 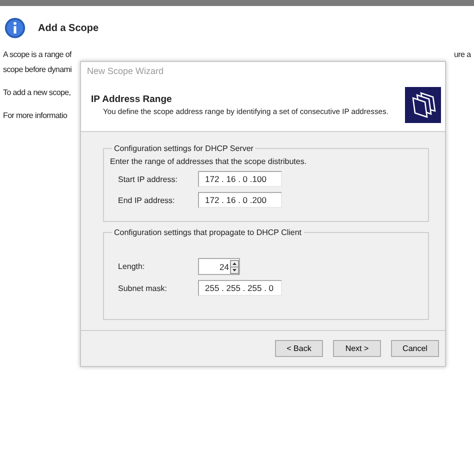 What do you see at coordinates (15, 28) in the screenshot?
I see `info-icon` at bounding box center [15, 28].